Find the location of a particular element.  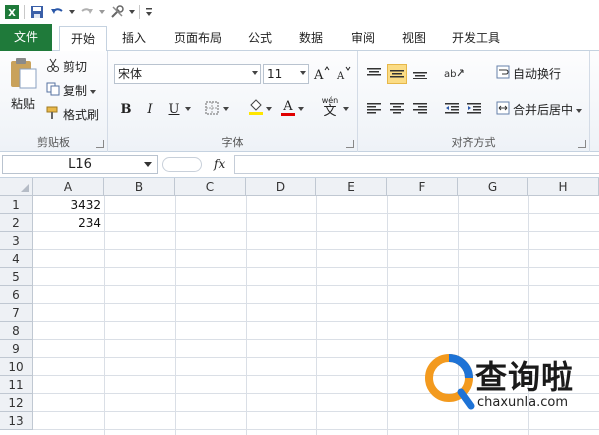

borders-dropdown-icon is located at coordinates (226, 109).